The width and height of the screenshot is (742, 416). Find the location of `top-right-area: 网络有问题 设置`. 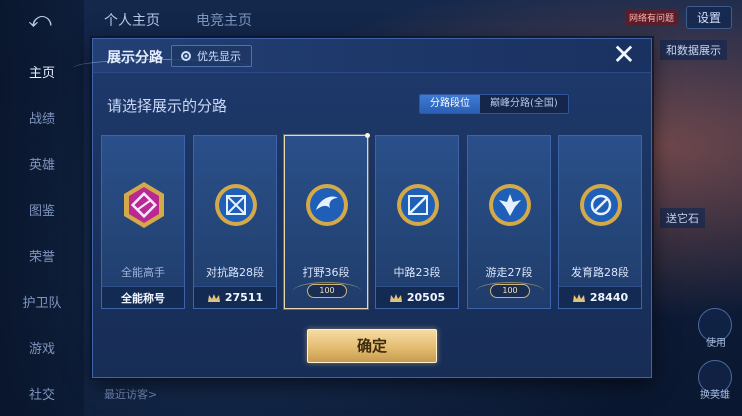

top-right-area: 网络有问题 设置 is located at coordinates (678, 17).